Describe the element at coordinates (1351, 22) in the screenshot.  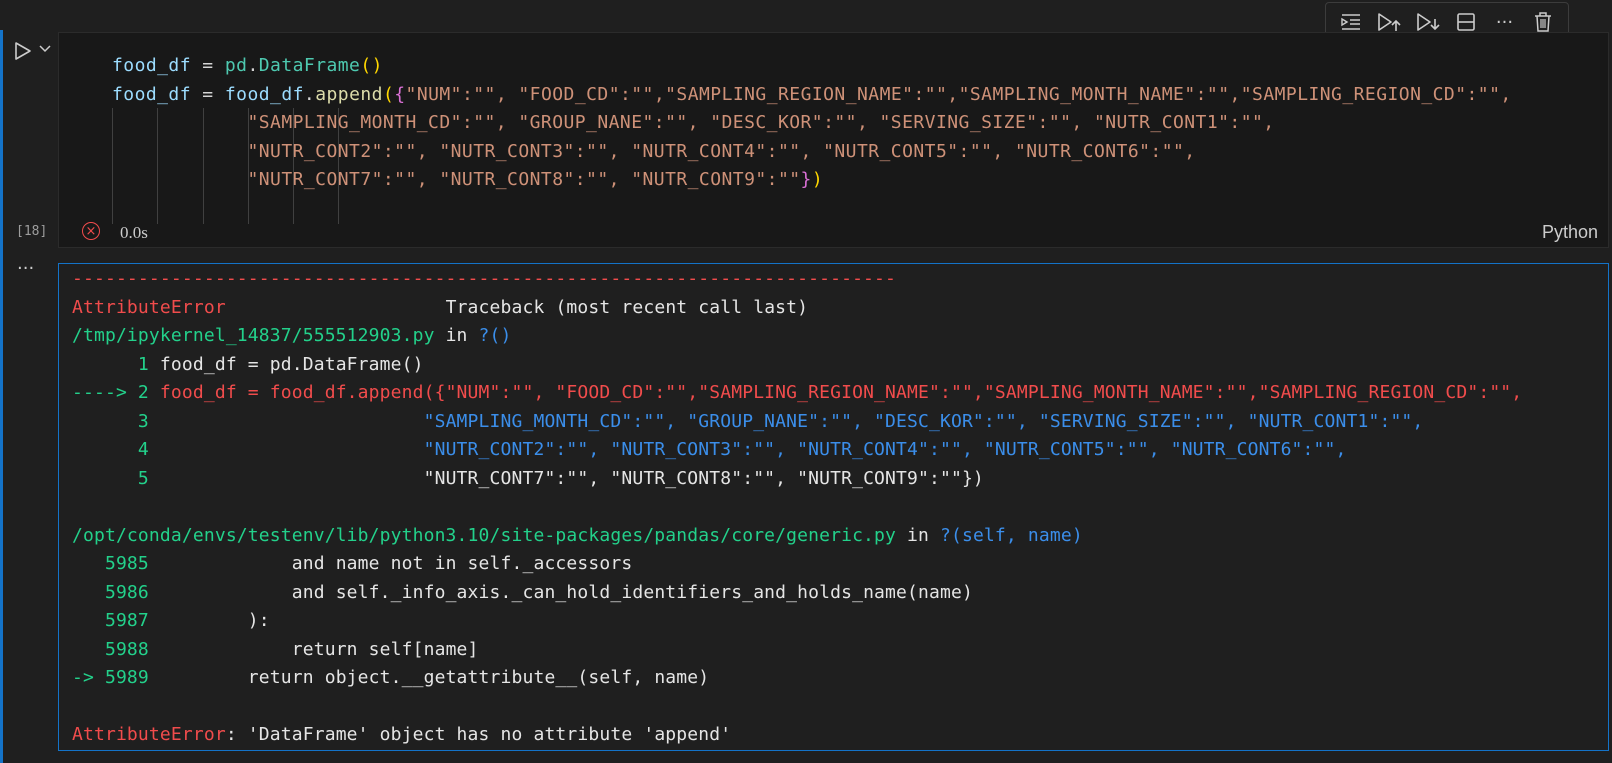
I see `run-above-icon` at that location.